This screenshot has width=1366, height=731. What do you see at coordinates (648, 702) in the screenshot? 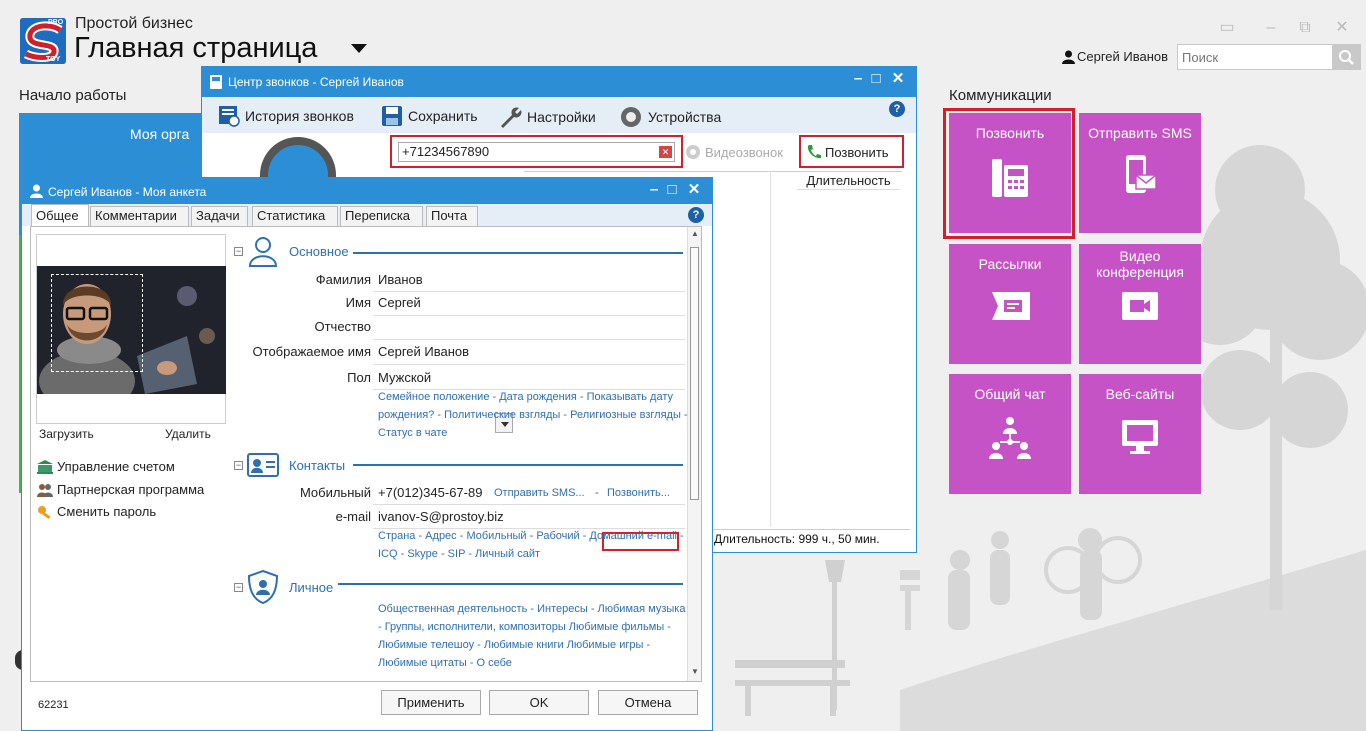
I see `cancel-button: Отмена` at bounding box center [648, 702].